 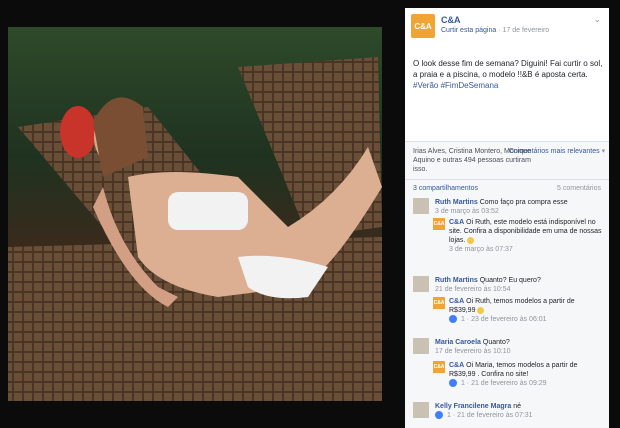 I want to click on sort-label: Comentários mais relevantes, so click(x=554, y=151).